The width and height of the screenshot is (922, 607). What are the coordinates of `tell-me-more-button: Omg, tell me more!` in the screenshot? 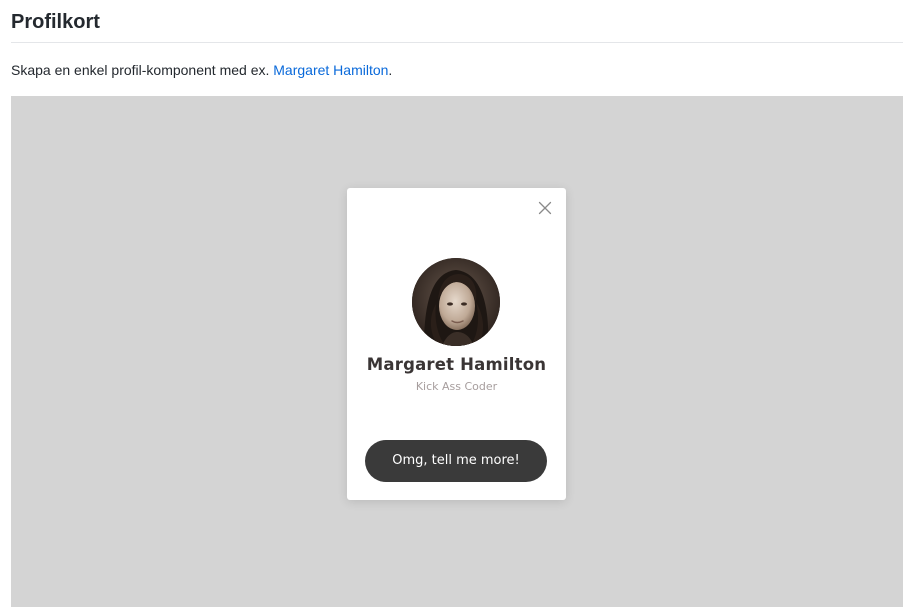 It's located at (456, 461).